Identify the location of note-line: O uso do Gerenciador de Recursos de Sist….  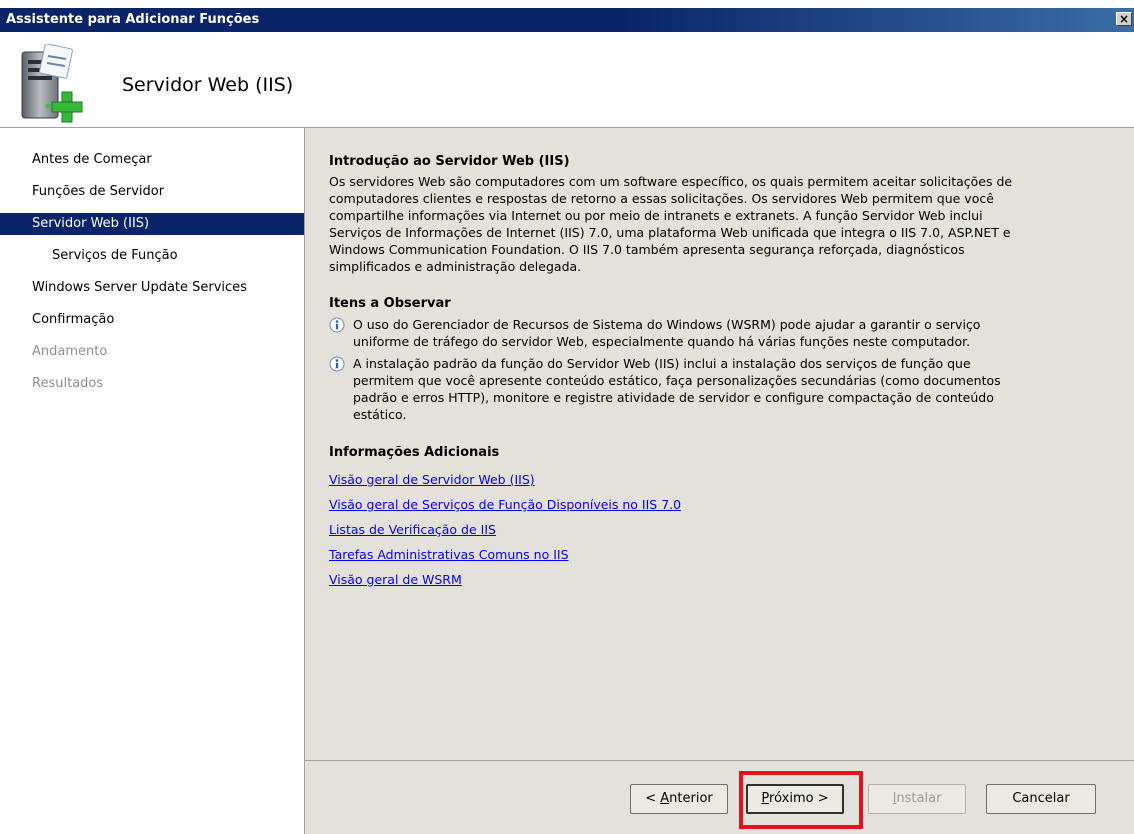
(667, 324).